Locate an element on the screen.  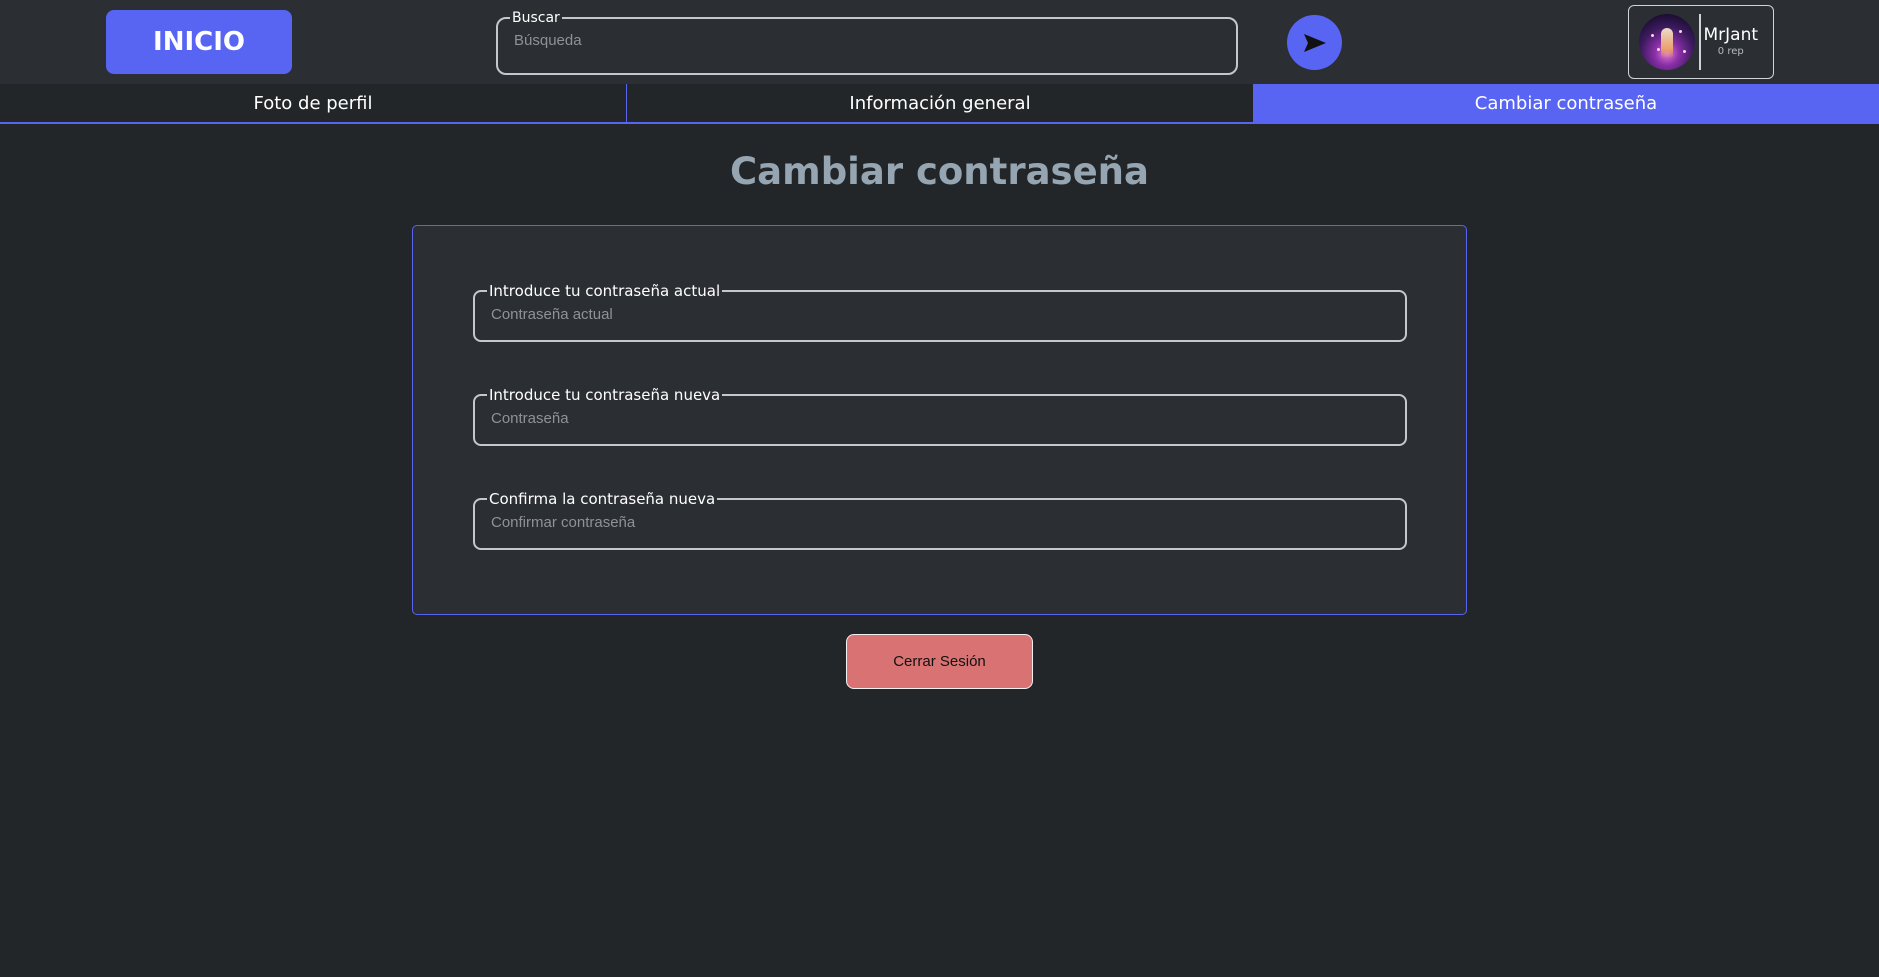
current-password-legend: Introduce tu contraseña actual is located at coordinates (605, 291).